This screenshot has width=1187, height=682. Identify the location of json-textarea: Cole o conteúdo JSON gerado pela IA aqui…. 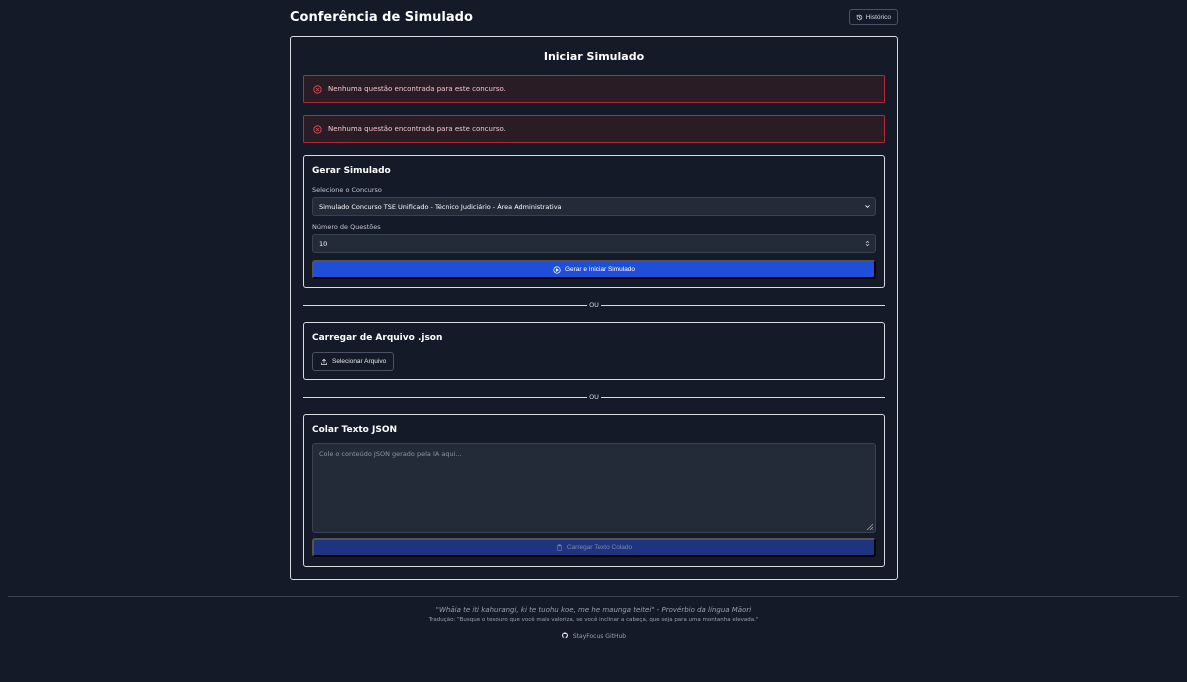
(594, 488).